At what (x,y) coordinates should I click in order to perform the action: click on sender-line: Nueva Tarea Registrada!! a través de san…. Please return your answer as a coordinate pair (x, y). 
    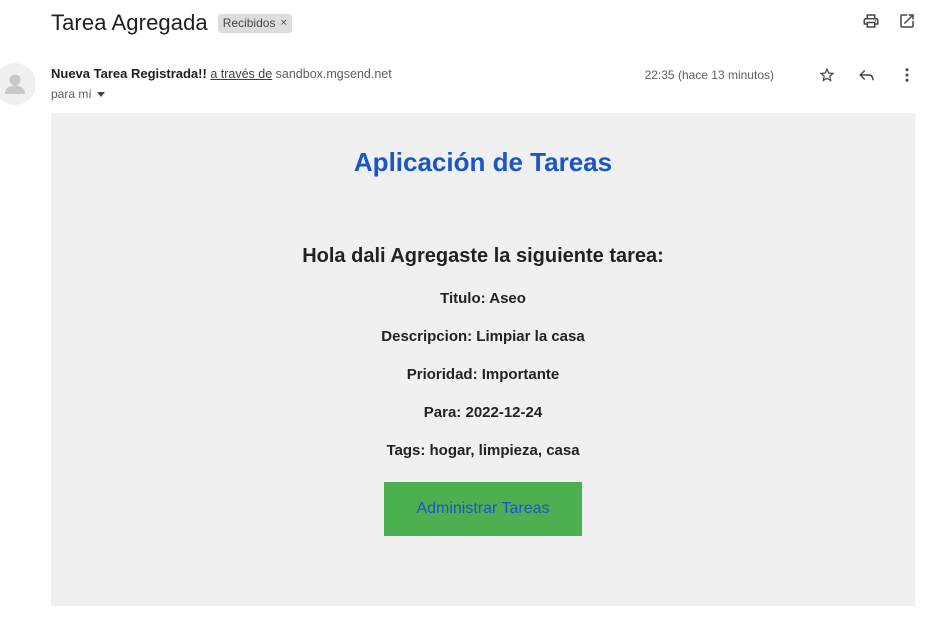
    Looking at the image, I should click on (221, 73).